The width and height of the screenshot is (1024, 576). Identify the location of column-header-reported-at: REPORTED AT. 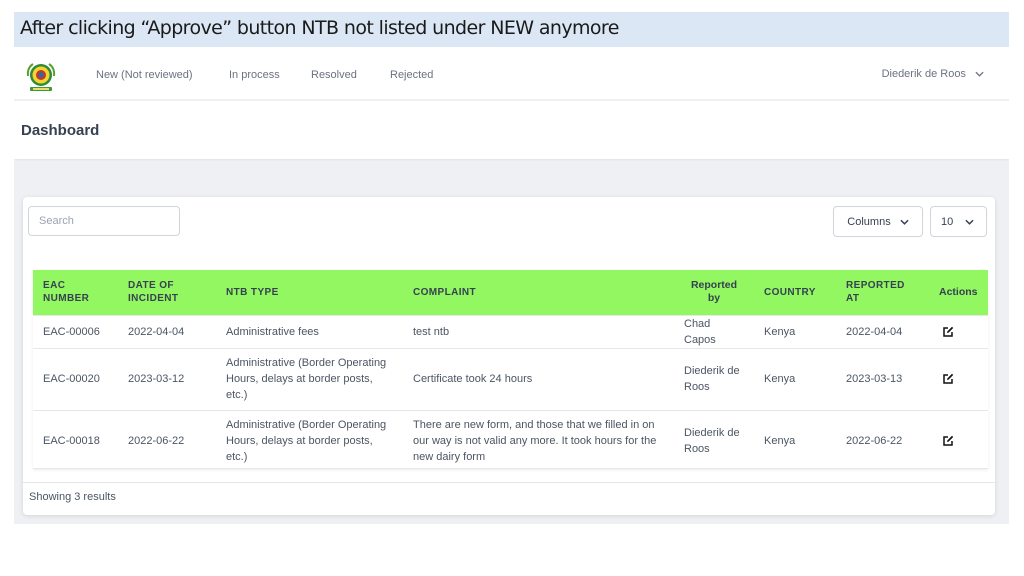
(882, 292).